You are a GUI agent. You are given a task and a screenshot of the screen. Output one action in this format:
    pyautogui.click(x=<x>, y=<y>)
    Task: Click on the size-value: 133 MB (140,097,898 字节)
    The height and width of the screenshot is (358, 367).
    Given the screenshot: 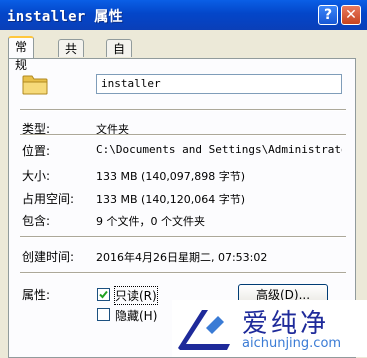 What is the action you would take?
    pyautogui.click(x=171, y=176)
    